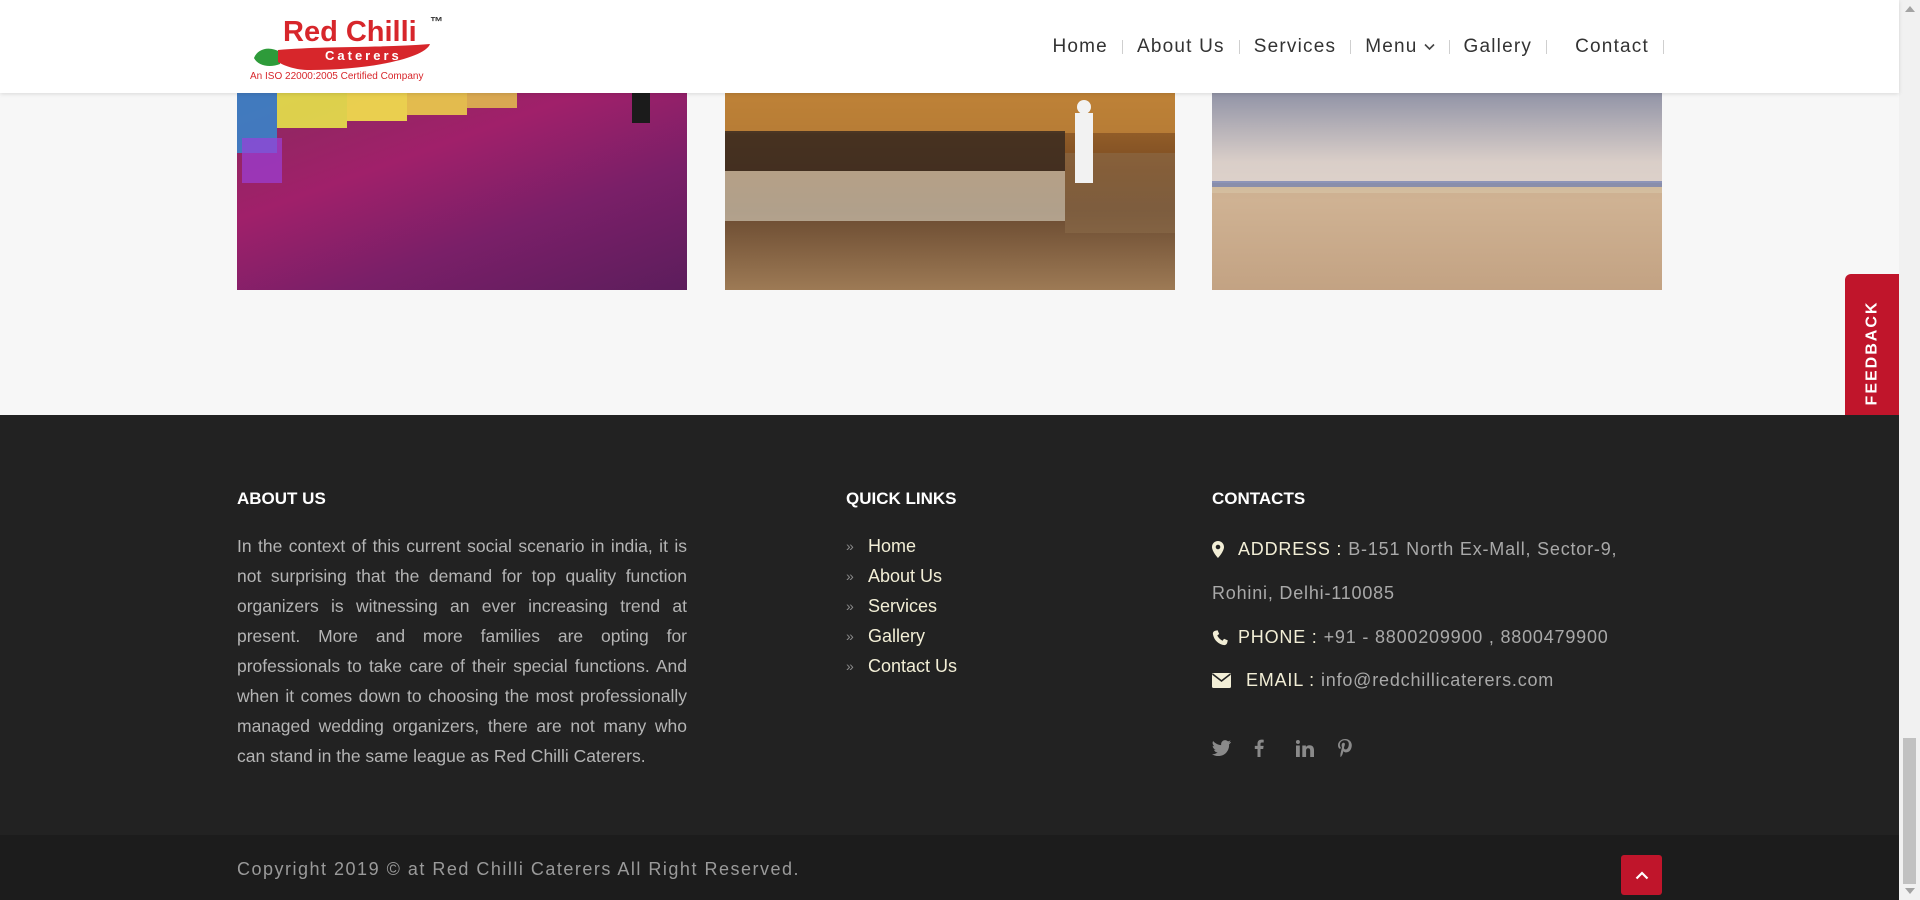  I want to click on quick-link-home: » Home, so click(901, 546).